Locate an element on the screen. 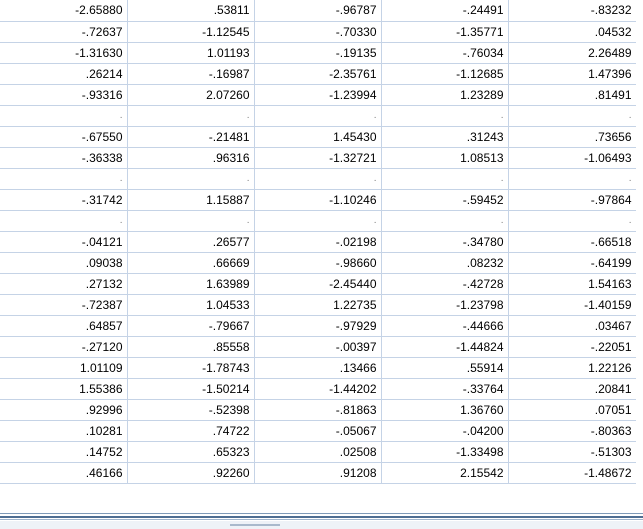 Image resolution: width=643 pixels, height=529 pixels. data-cell: -1.78743 is located at coordinates (191, 368).